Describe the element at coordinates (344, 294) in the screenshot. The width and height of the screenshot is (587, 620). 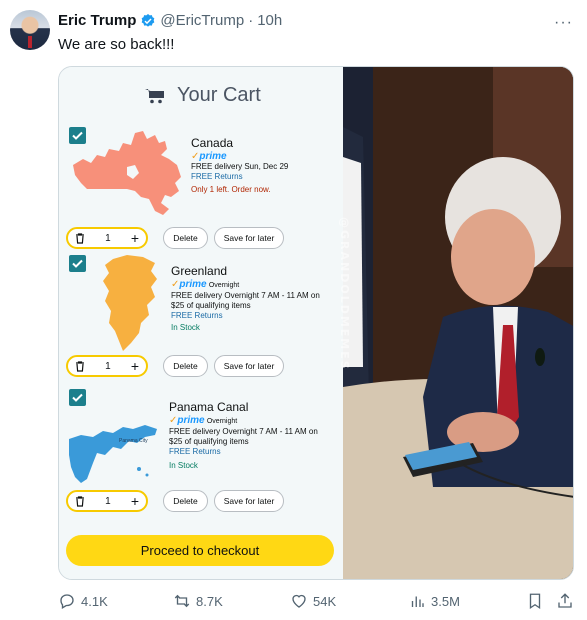
I see `watermark-text: @GRANDOLDMEMES` at that location.